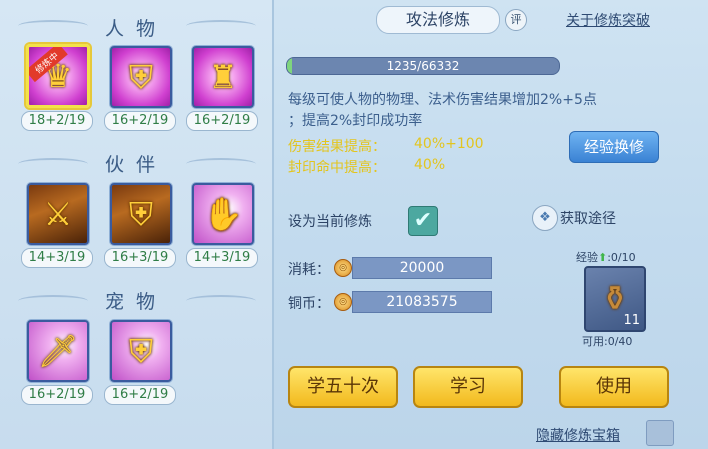  I want to click on partner-skill-2-icon: ⛨, so click(140, 213).